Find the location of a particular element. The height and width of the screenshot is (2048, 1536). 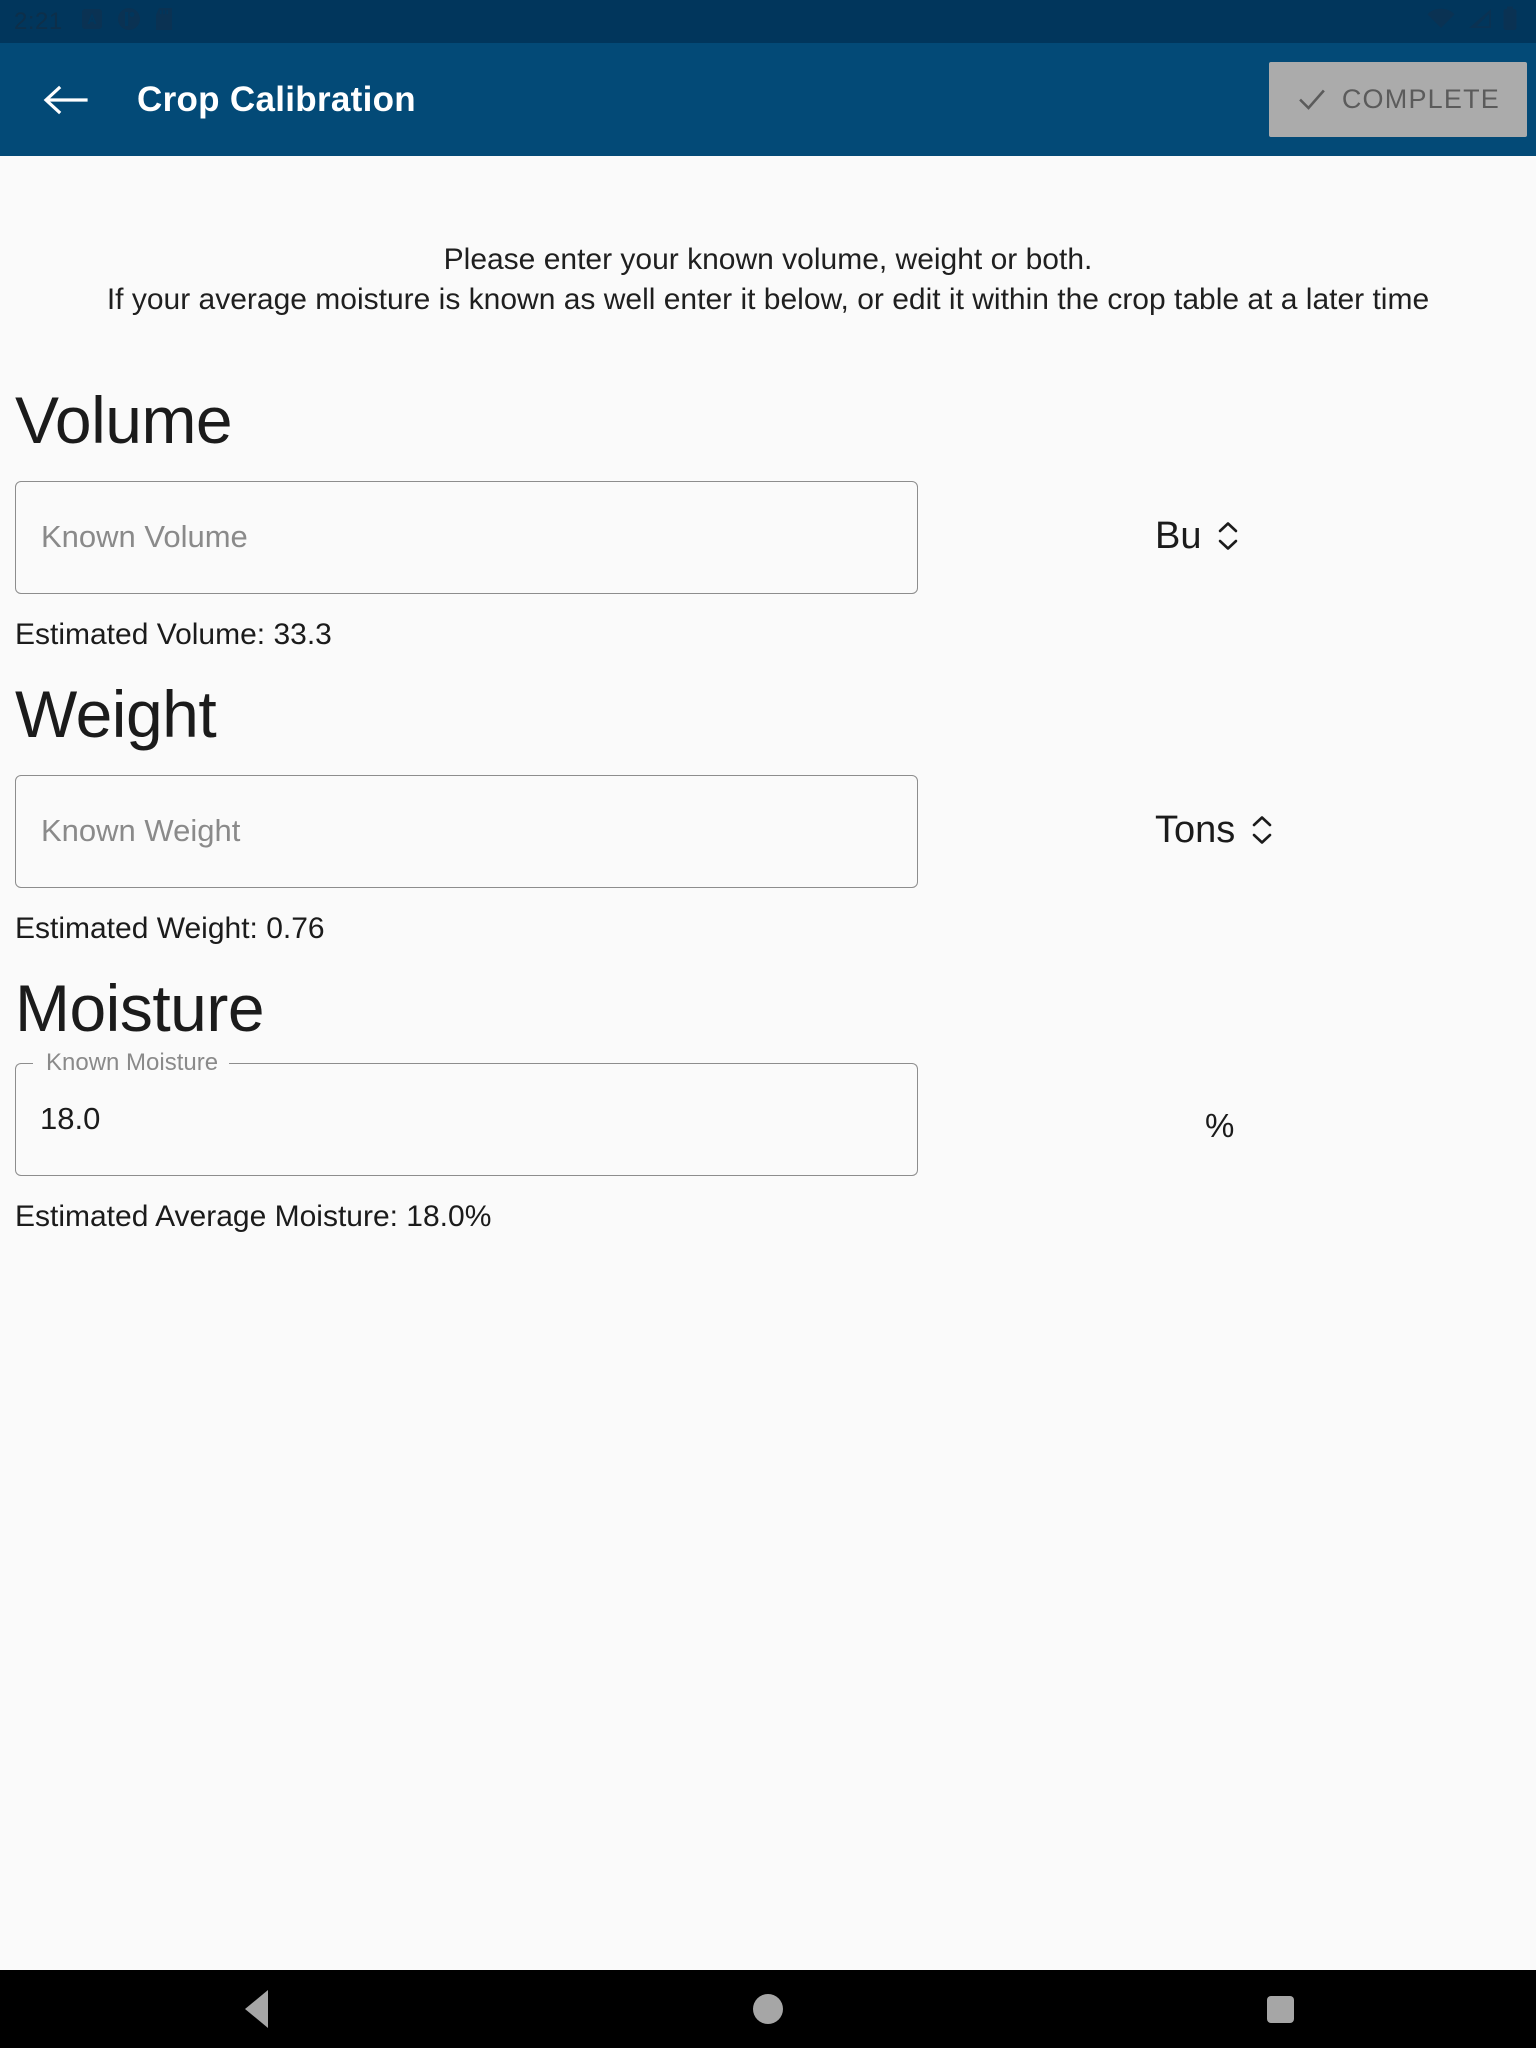

moisture-unit-label: % is located at coordinates (1220, 1125).